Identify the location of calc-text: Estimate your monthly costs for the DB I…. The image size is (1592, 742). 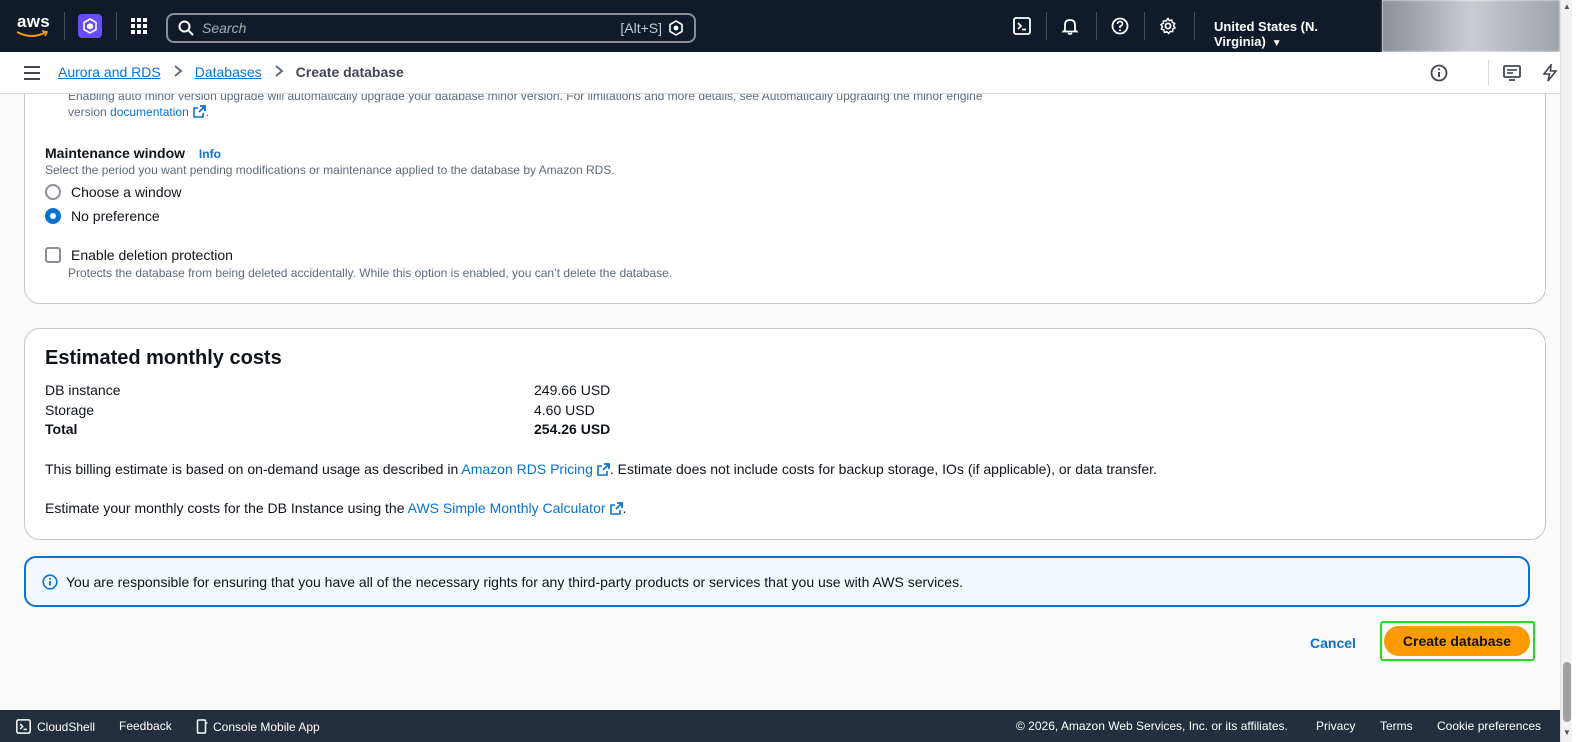
(225, 508).